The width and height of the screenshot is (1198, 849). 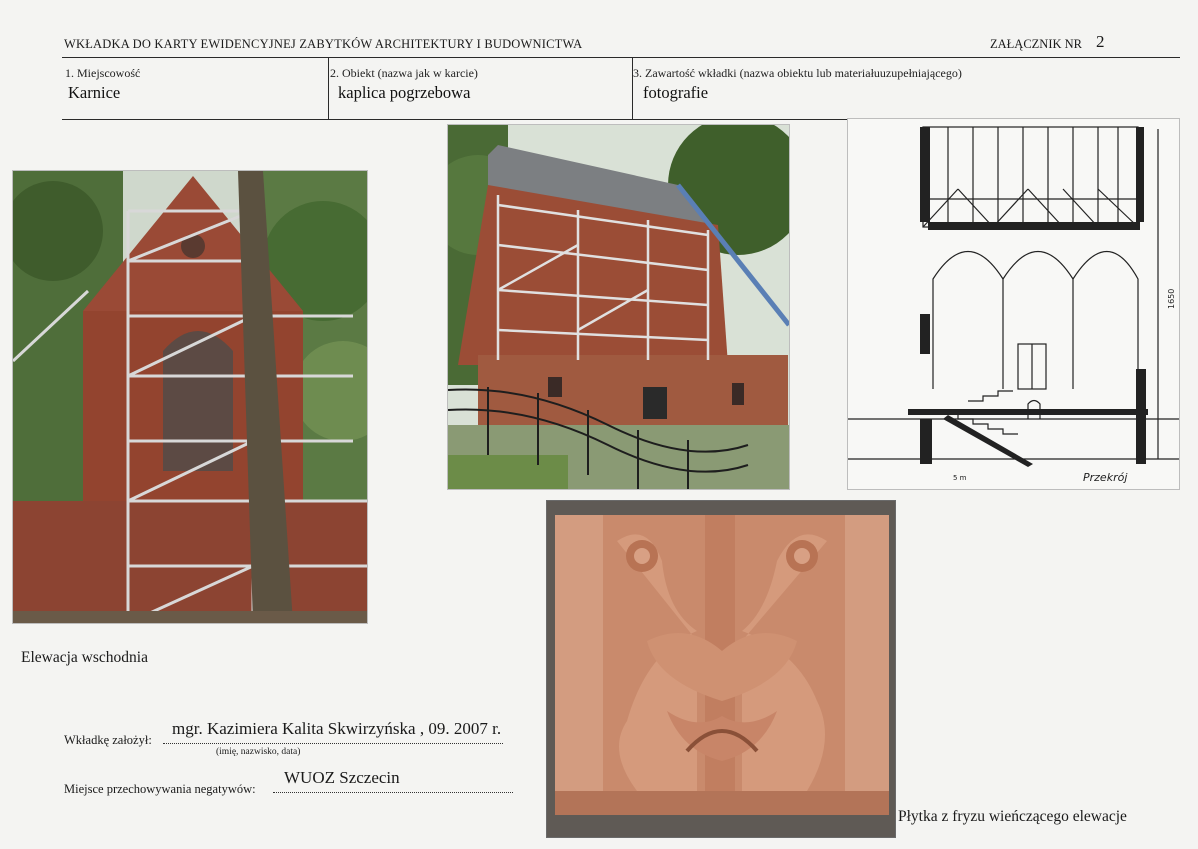 What do you see at coordinates (1013, 304) in the screenshot?
I see `cross-section-drawing: 1650 5 m Przekrój` at bounding box center [1013, 304].